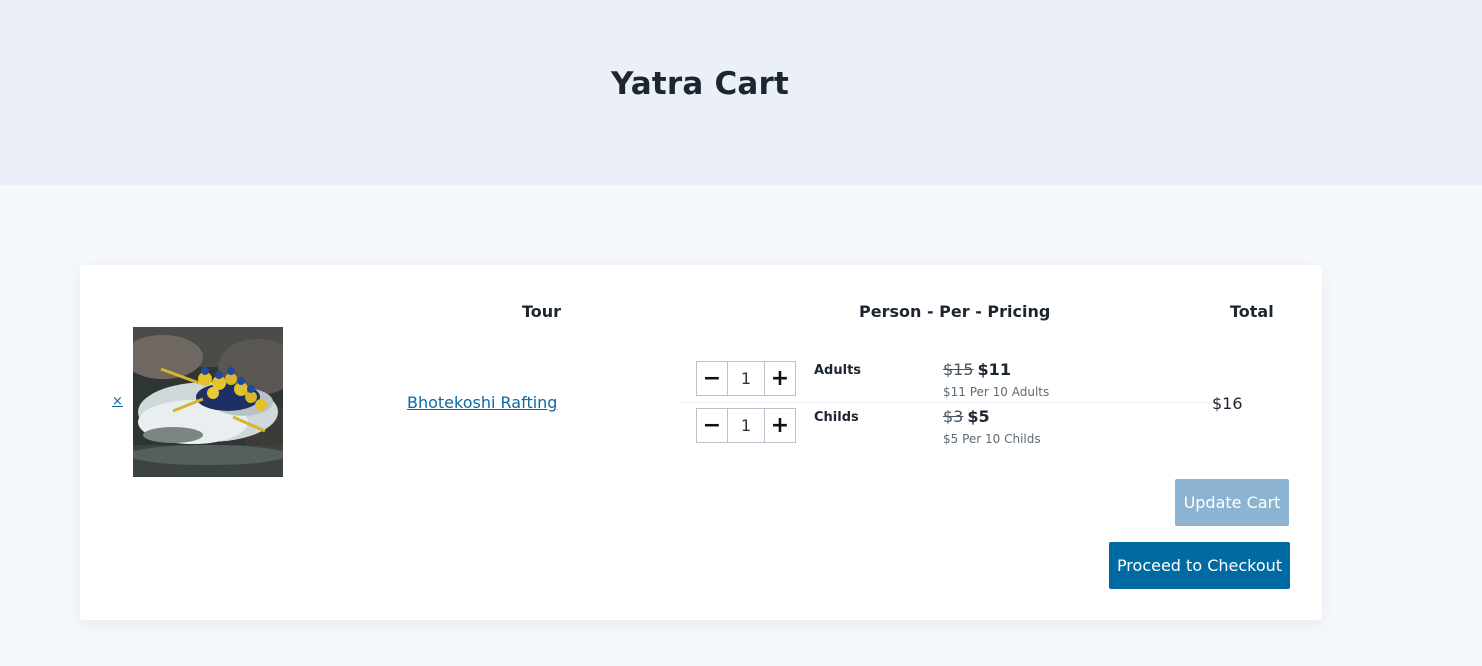 The image size is (1482, 666). Describe the element at coordinates (1252, 311) in the screenshot. I see `column-header-total: Total` at that location.